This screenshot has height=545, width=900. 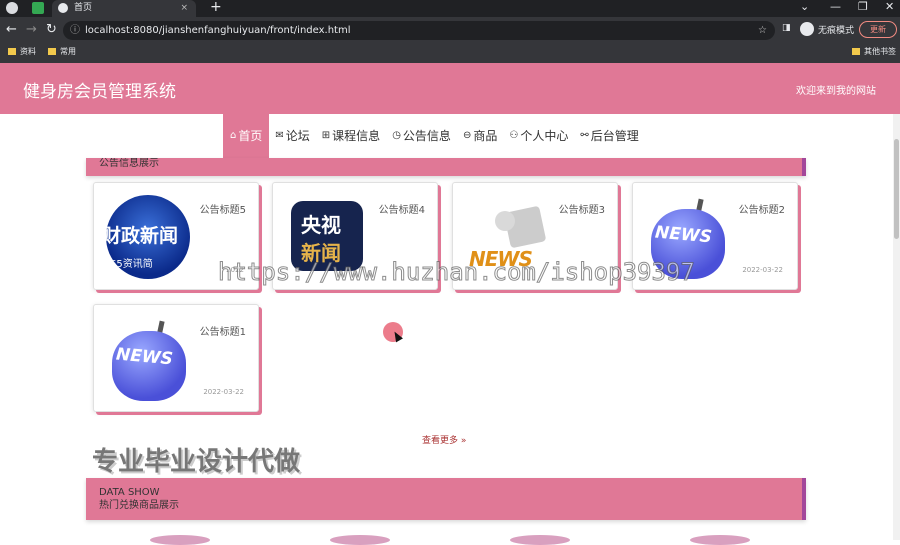 I want to click on goods-section-subtitle: 热门兑换商品展示, so click(x=139, y=505).